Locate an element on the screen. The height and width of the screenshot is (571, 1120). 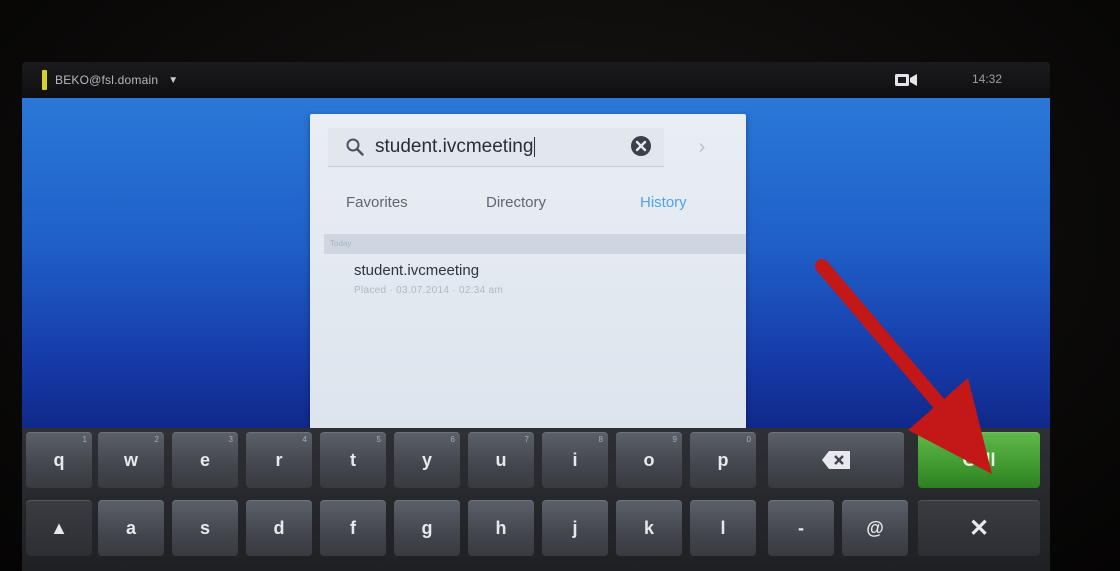
key-e: e3 is located at coordinates (205, 460).